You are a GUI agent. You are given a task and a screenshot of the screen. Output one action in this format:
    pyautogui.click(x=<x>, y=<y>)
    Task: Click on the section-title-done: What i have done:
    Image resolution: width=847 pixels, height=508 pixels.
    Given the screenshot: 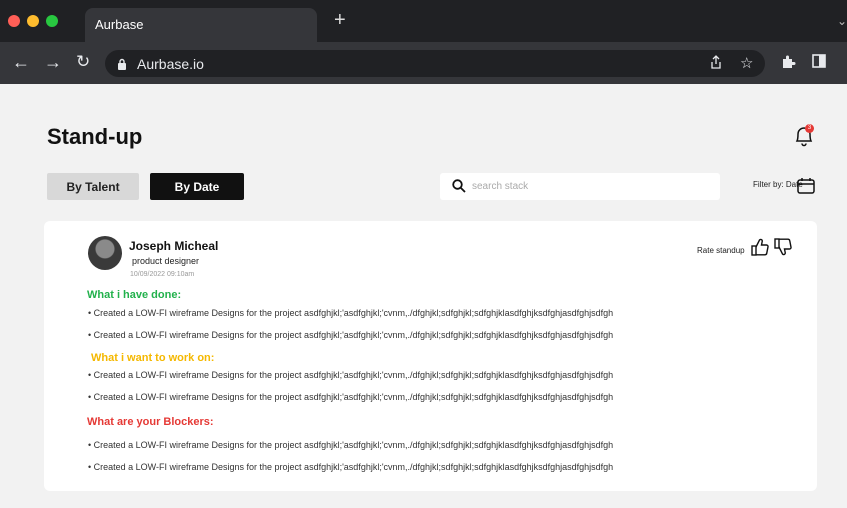 What is the action you would take?
    pyautogui.click(x=134, y=295)
    